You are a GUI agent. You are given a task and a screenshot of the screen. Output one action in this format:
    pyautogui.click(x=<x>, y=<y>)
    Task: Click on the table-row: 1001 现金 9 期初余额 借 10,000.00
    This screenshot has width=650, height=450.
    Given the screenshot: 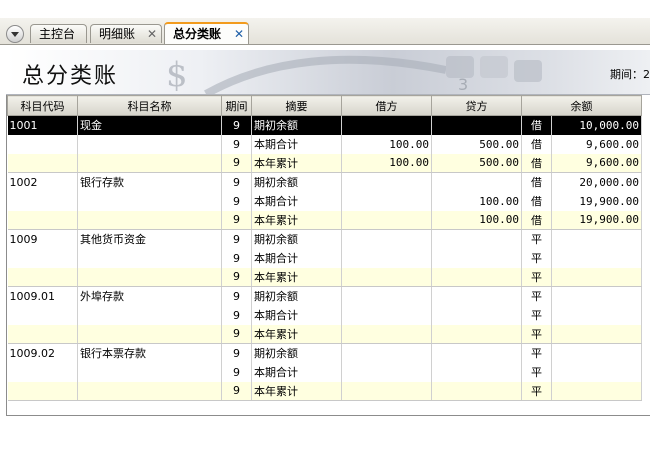 What is the action you would take?
    pyautogui.click(x=324, y=125)
    